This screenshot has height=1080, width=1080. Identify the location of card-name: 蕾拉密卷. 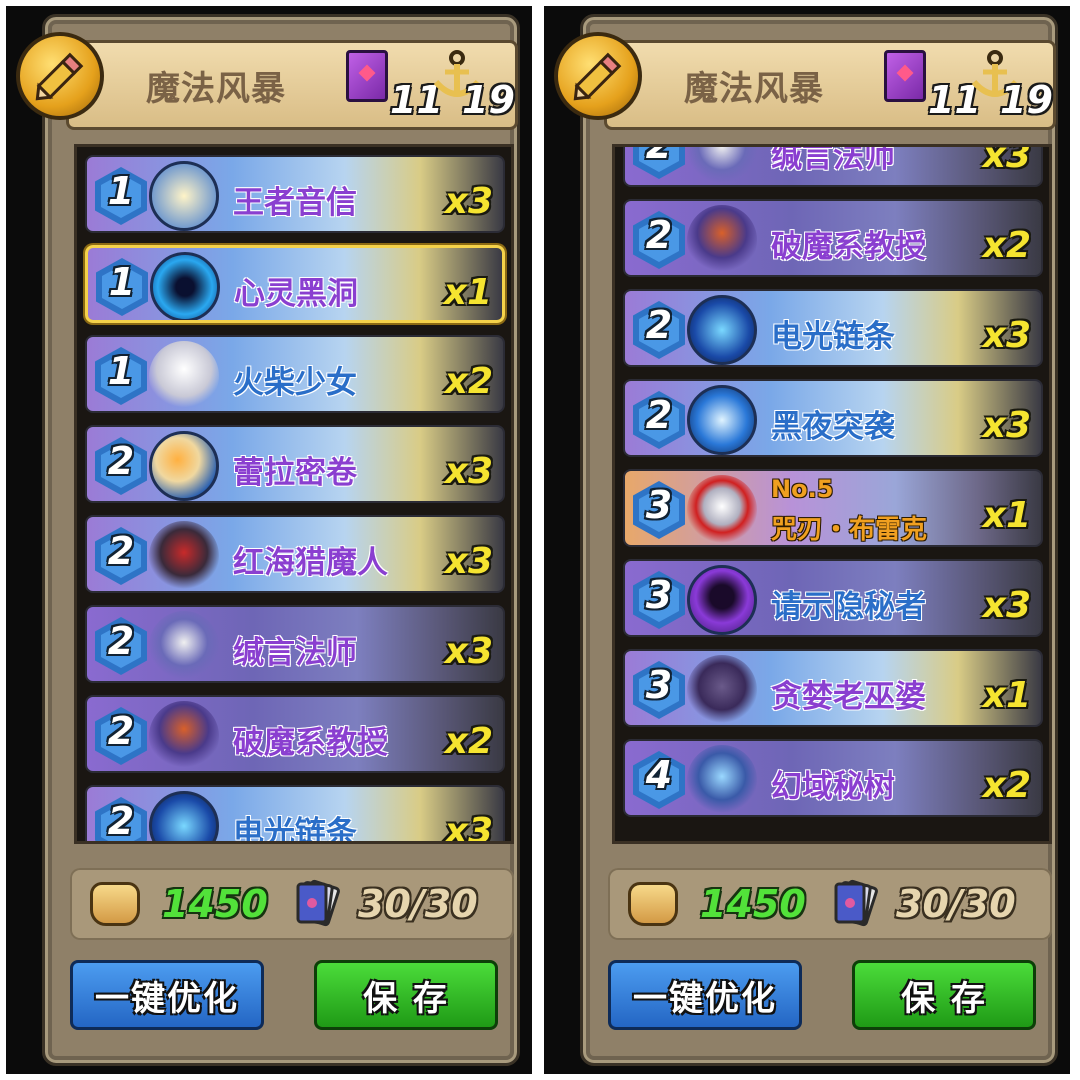
(295, 473).